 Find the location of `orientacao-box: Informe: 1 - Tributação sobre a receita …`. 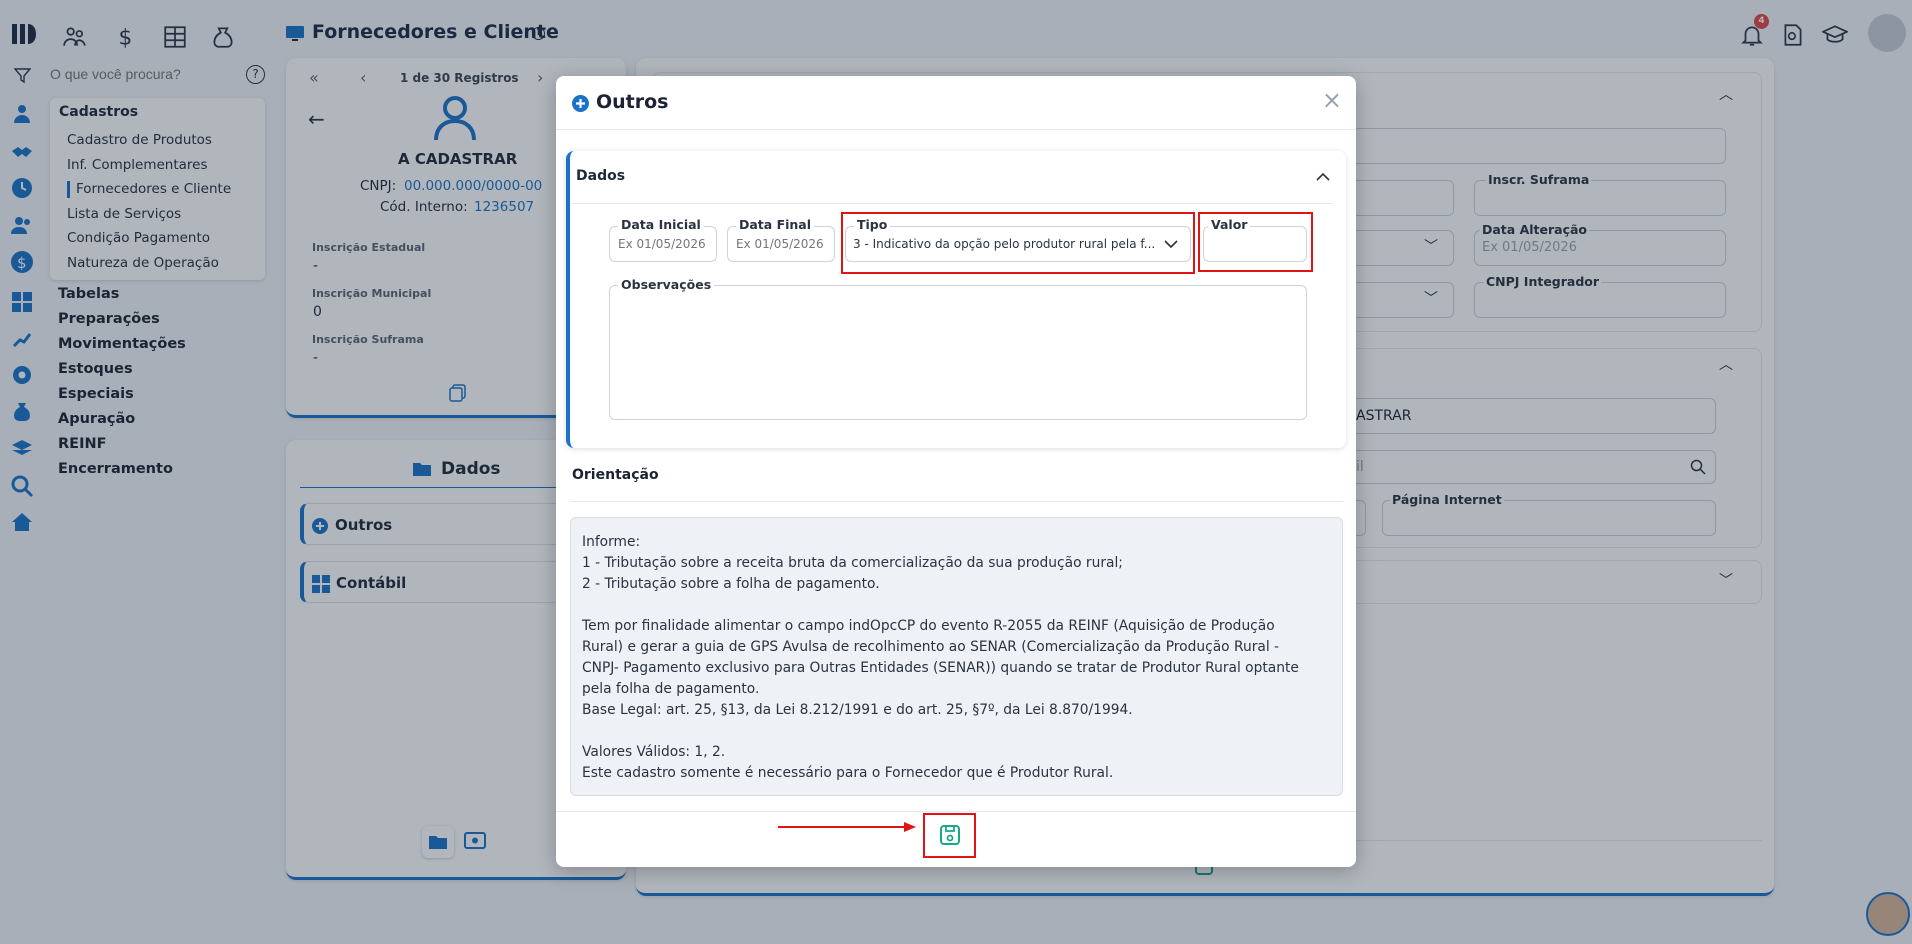

orientacao-box: Informe: 1 - Tributação sobre a receita … is located at coordinates (956, 656).